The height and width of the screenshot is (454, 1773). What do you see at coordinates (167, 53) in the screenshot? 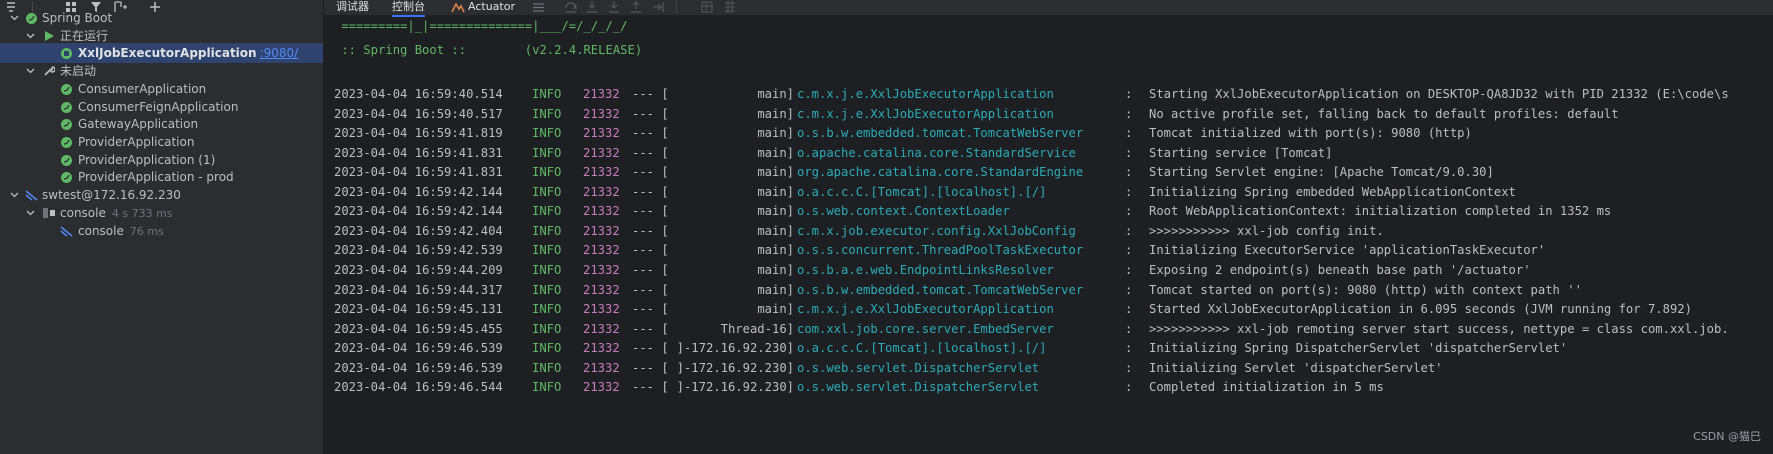
I see `tree-node-label: XxlJobExecutorApplication` at bounding box center [167, 53].